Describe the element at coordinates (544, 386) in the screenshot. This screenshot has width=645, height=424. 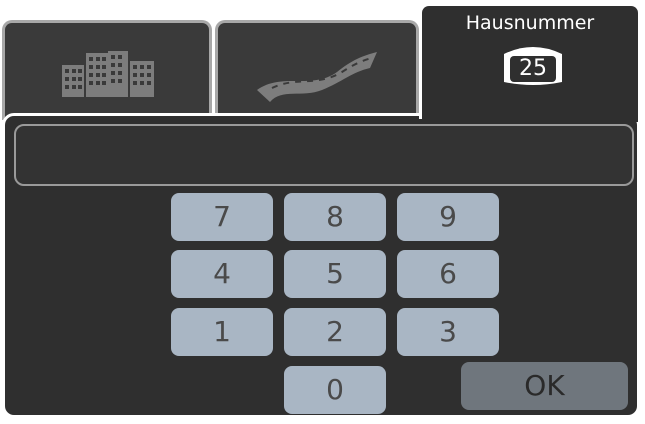
I see `ok-button: OK` at that location.